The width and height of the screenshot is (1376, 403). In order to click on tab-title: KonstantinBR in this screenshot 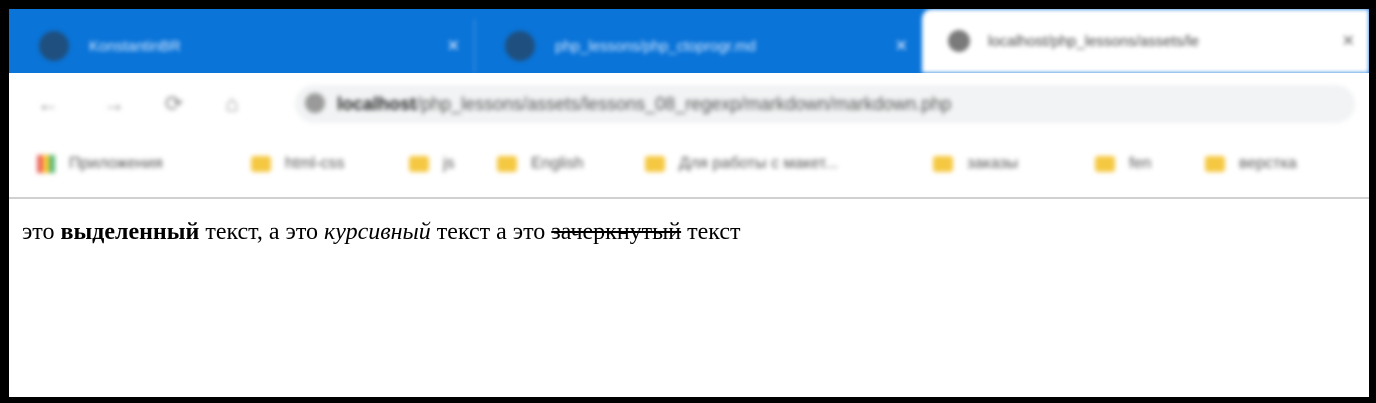, I will do `click(135, 46)`.